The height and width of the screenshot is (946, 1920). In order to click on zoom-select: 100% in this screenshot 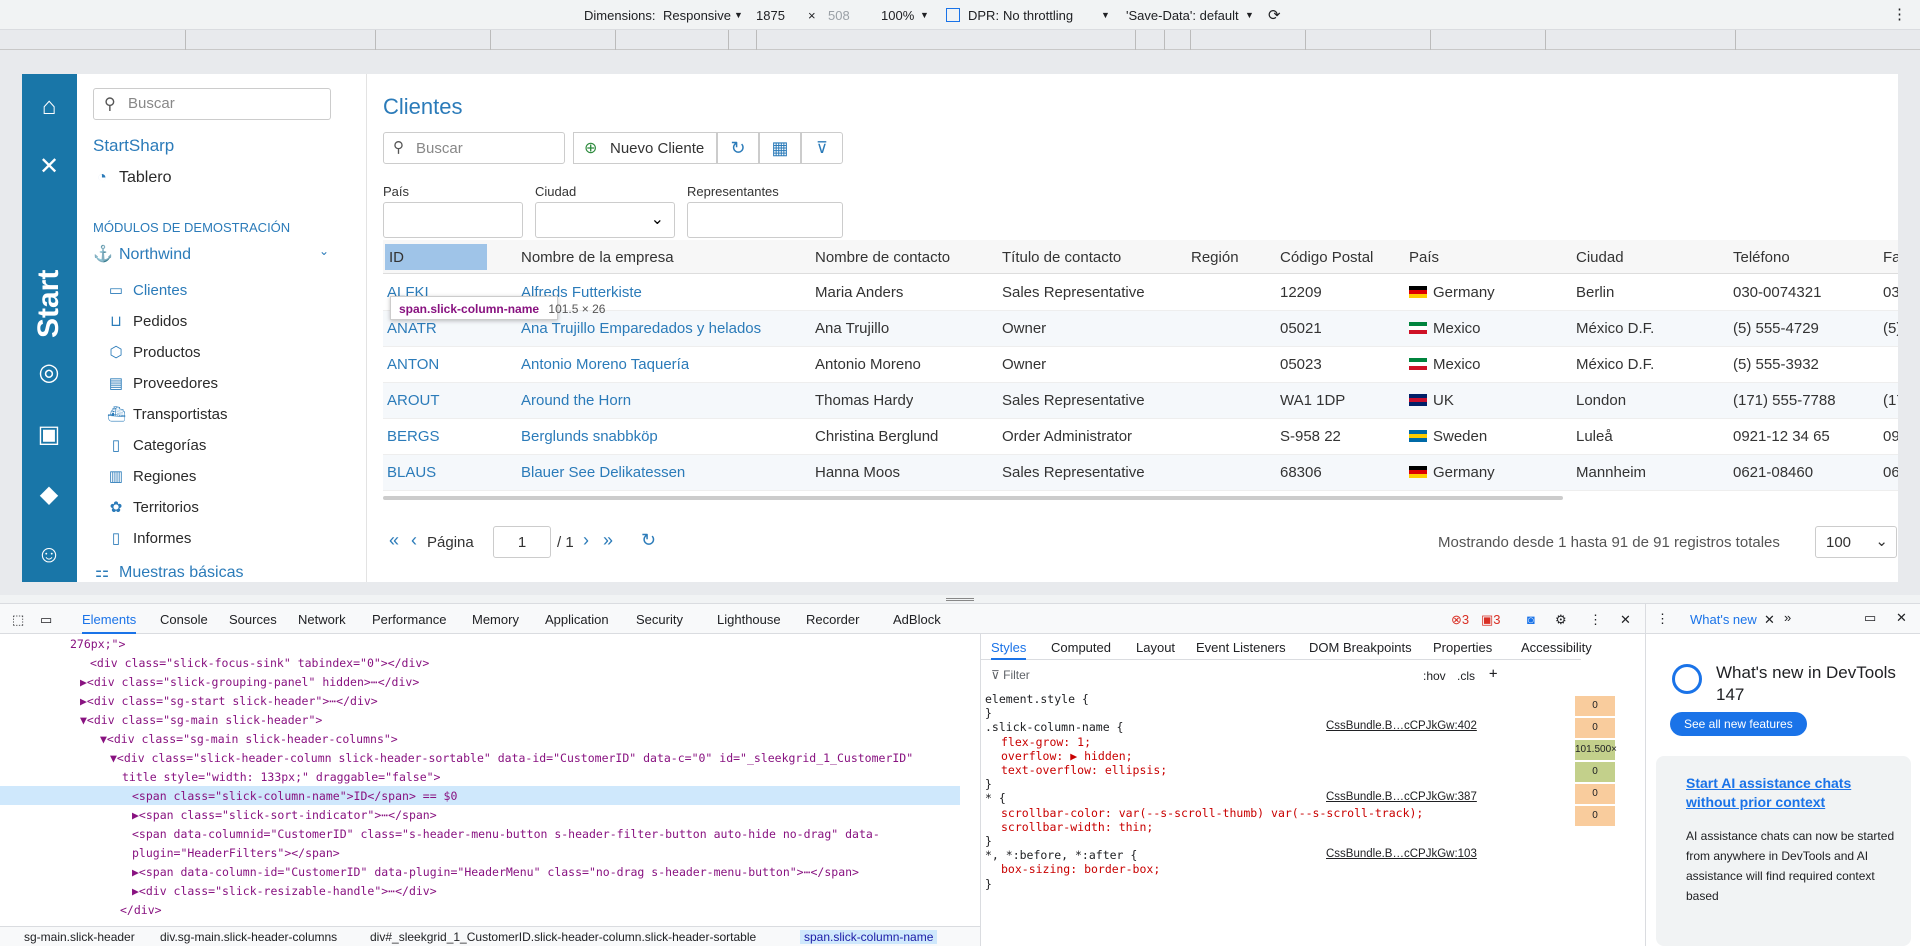, I will do `click(897, 15)`.